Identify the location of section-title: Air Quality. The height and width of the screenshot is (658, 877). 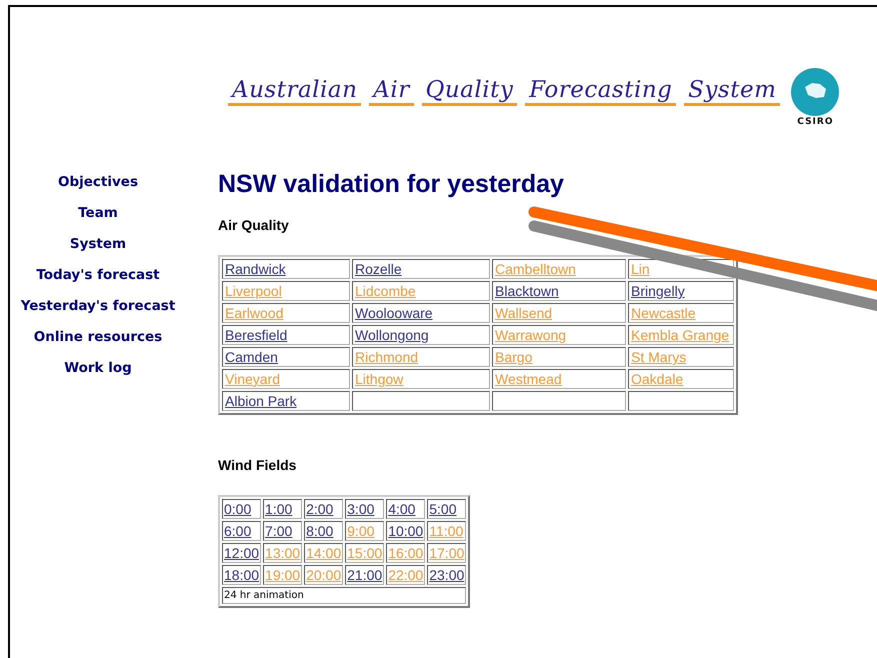
(254, 225).